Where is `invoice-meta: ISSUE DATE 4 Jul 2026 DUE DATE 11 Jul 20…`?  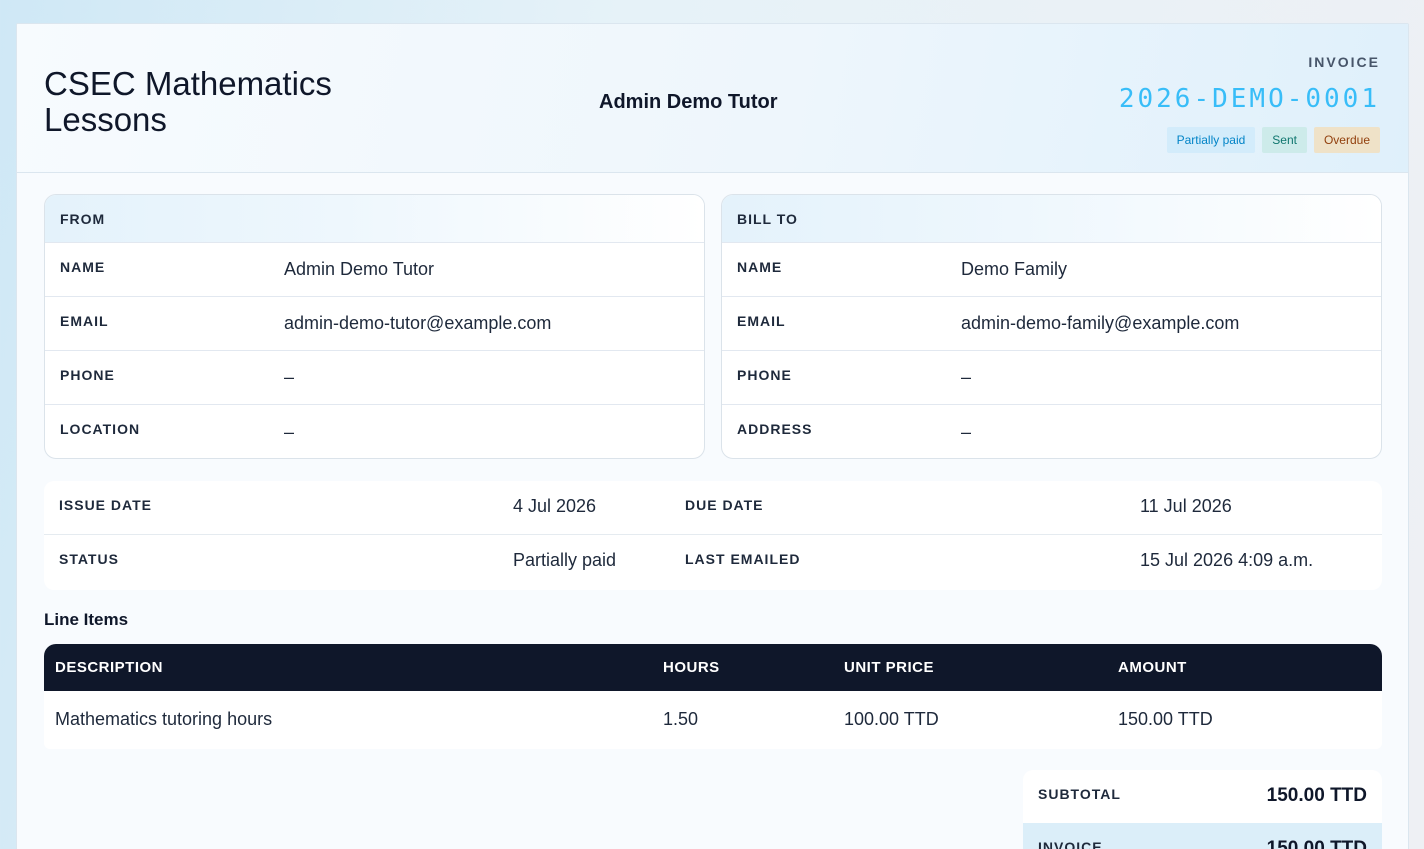 invoice-meta: ISSUE DATE 4 Jul 2026 DUE DATE 11 Jul 20… is located at coordinates (713, 535).